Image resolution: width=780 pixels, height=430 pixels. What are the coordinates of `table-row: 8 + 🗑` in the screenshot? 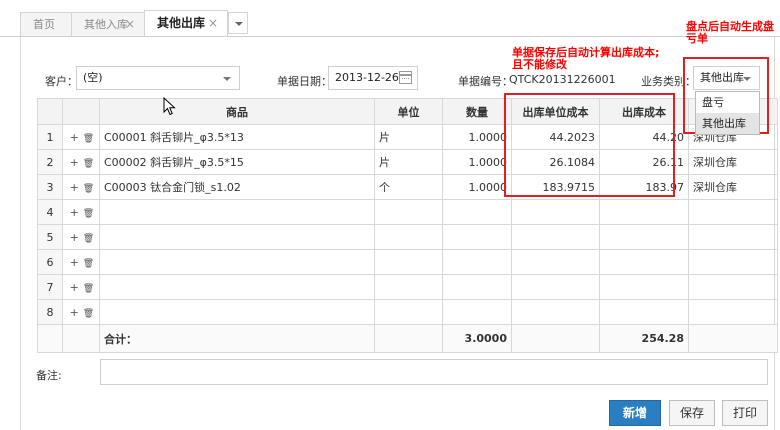 It's located at (407, 312).